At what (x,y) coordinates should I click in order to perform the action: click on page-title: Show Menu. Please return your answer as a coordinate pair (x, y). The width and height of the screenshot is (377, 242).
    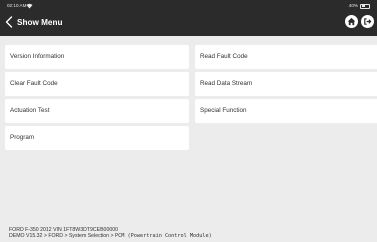
    Looking at the image, I should click on (40, 22).